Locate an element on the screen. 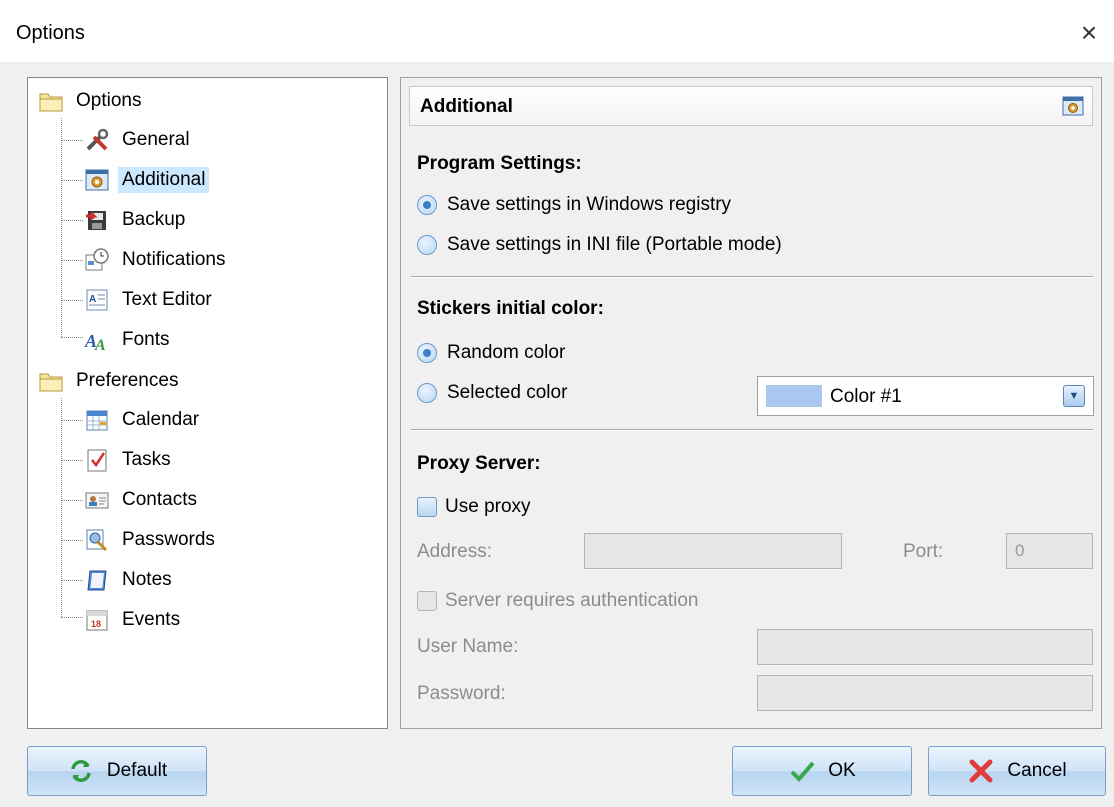 Image resolution: width=1114 pixels, height=807 pixels. color-select: Color #1 ▼ is located at coordinates (925, 396).